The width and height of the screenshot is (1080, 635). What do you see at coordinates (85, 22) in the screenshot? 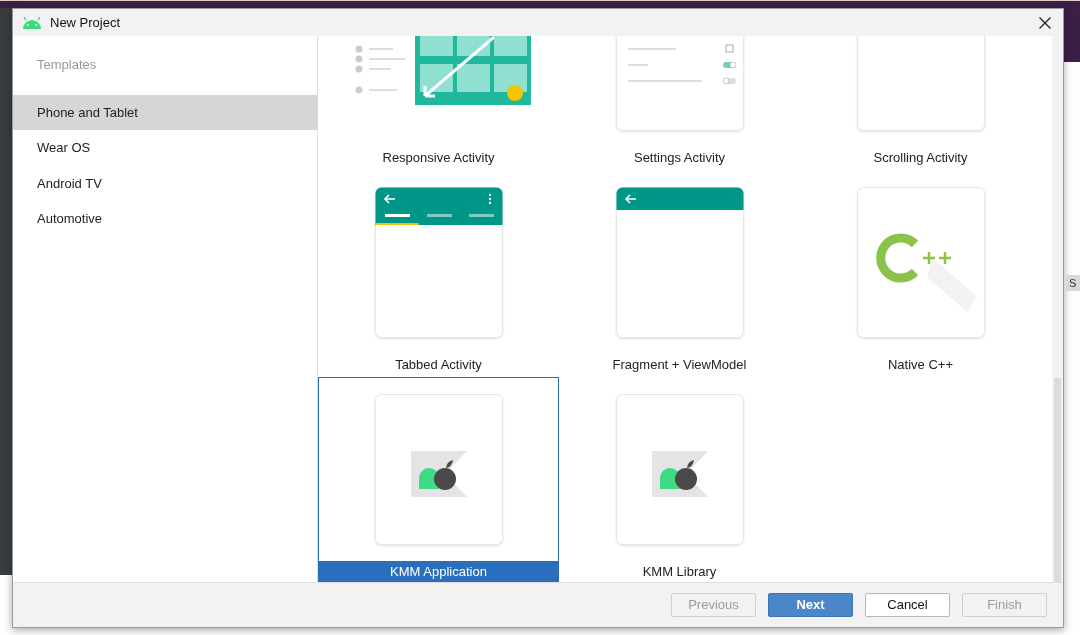
I see `window-title: New Project` at bounding box center [85, 22].